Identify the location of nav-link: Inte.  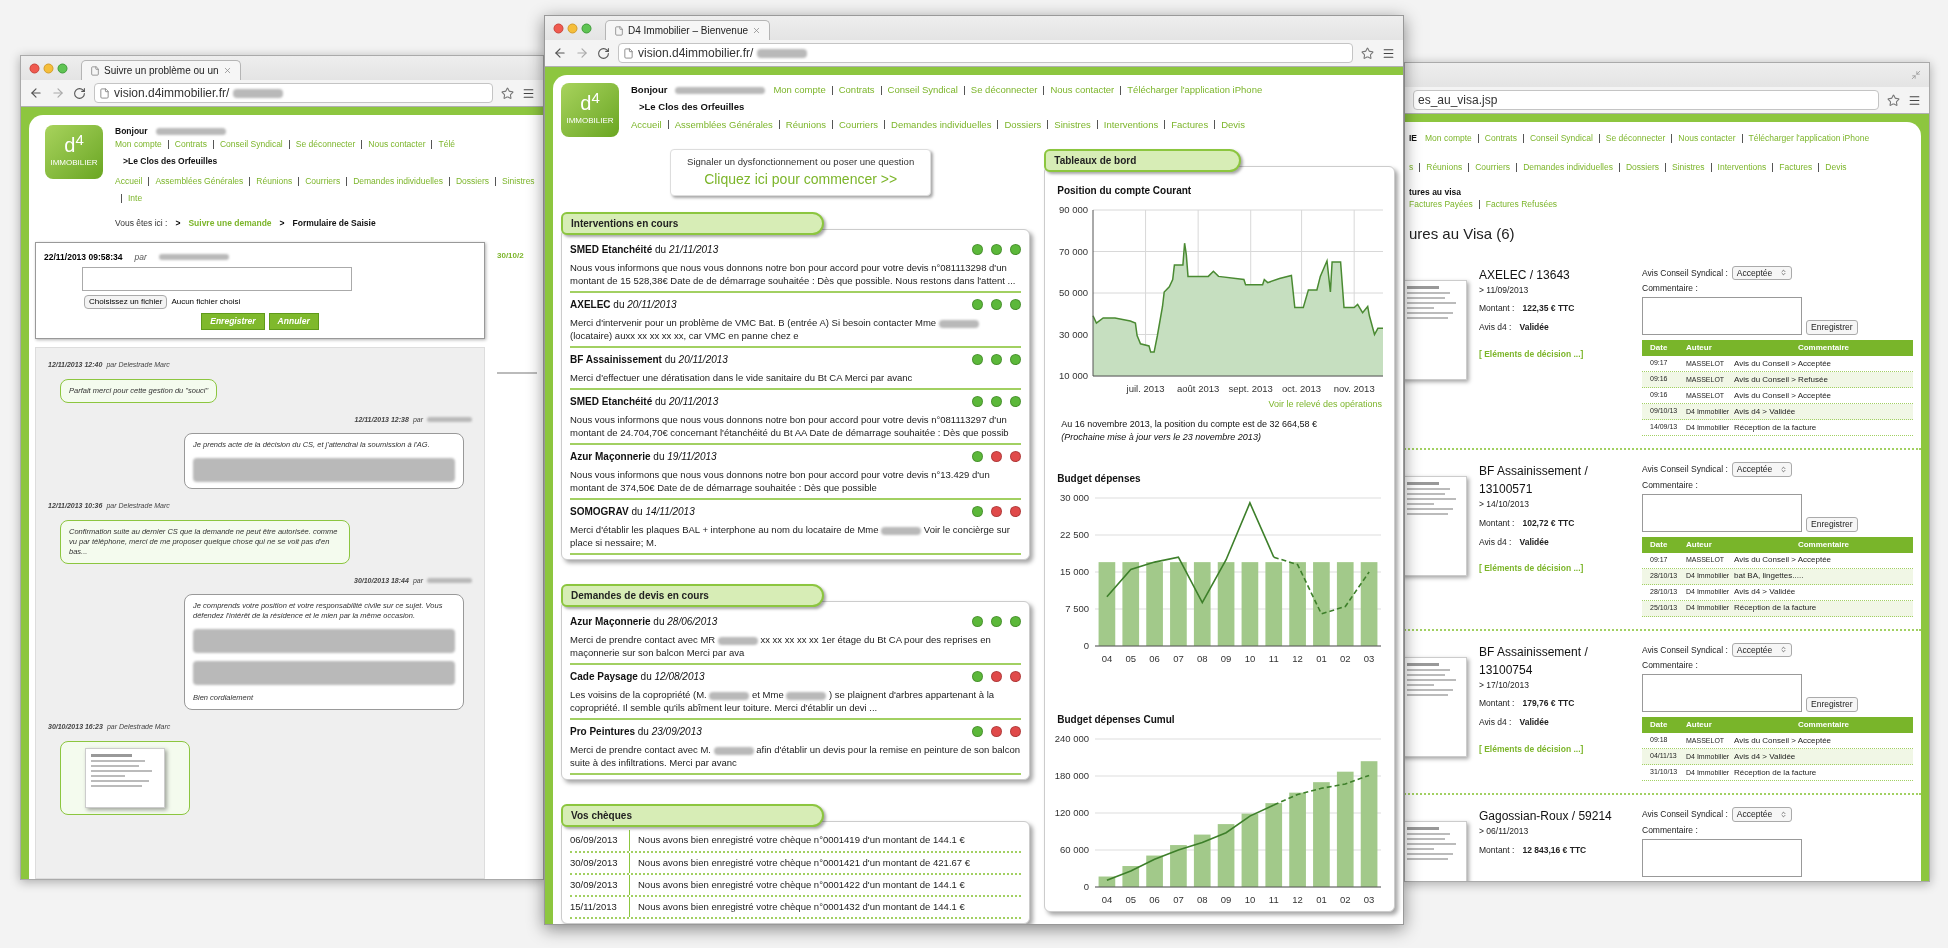
(135, 198).